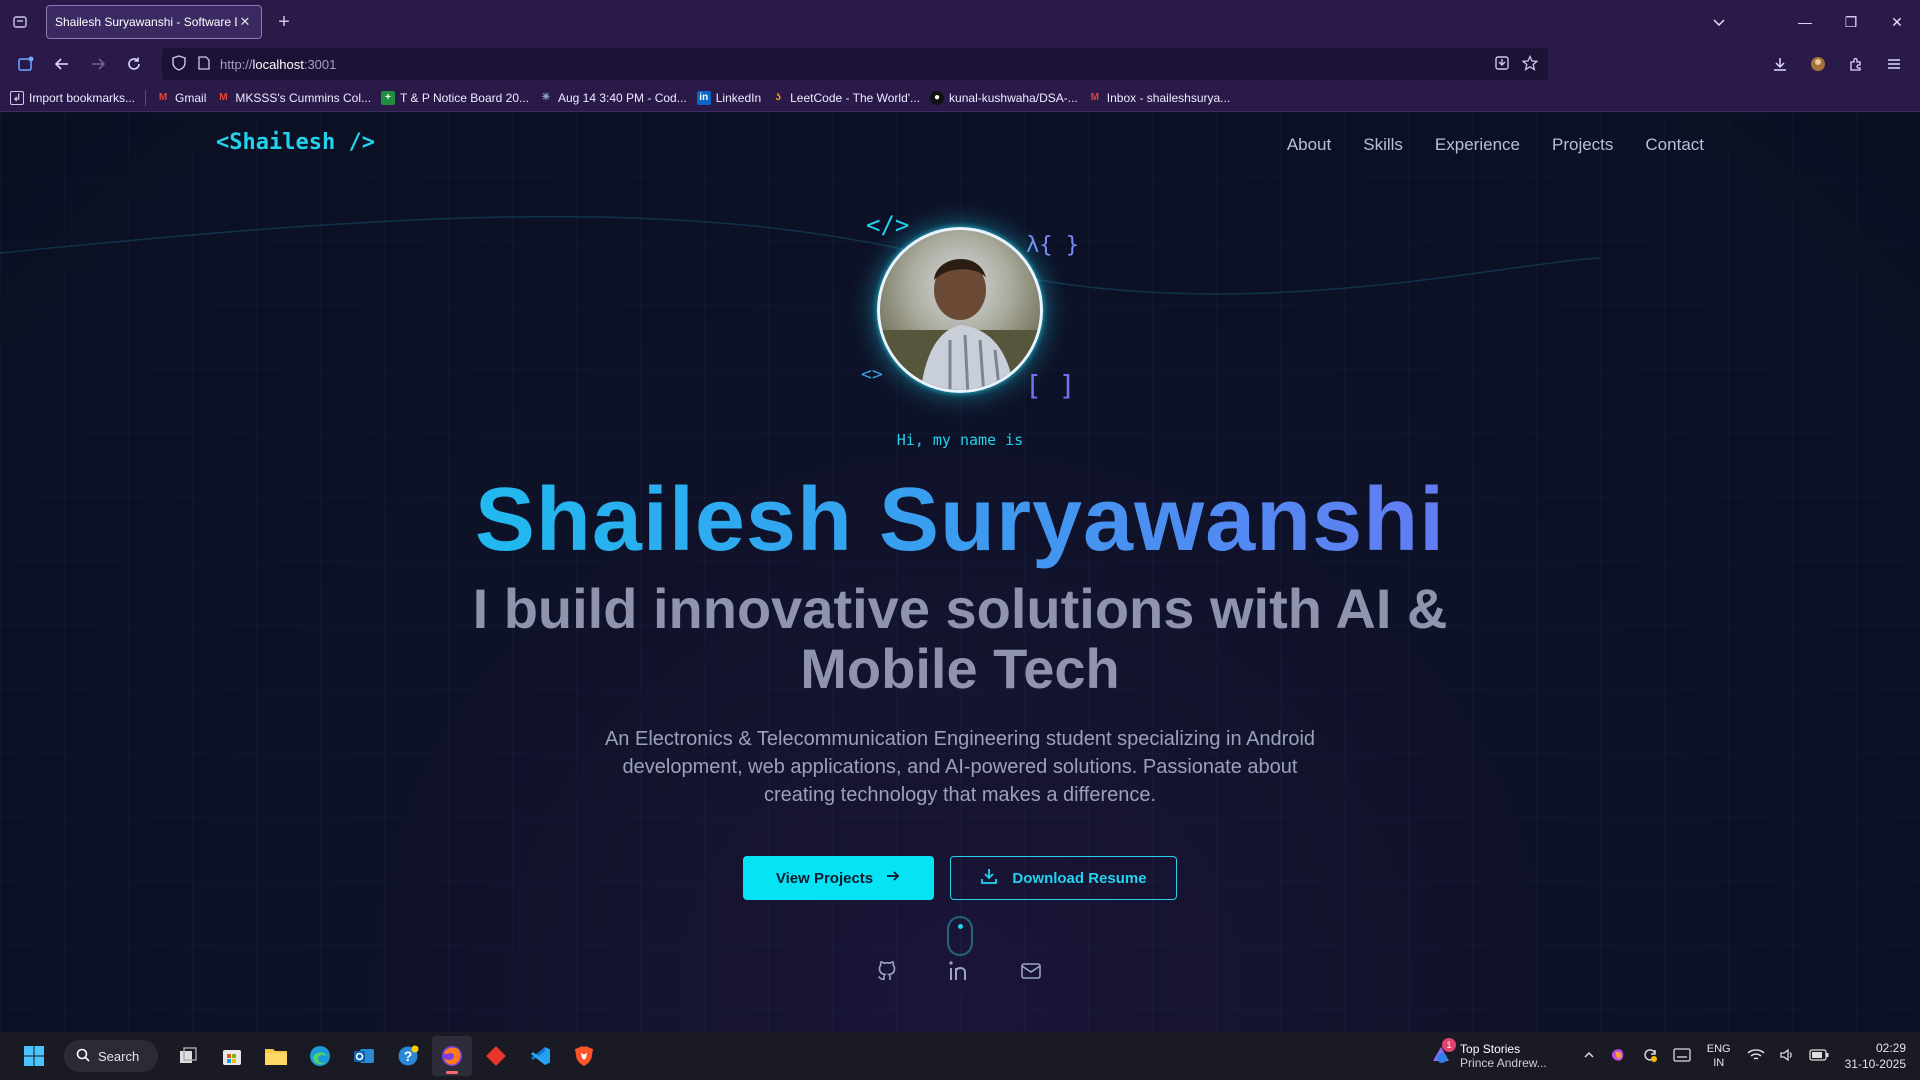  What do you see at coordinates (1805, 22) in the screenshot?
I see `minimize-icon: —` at bounding box center [1805, 22].